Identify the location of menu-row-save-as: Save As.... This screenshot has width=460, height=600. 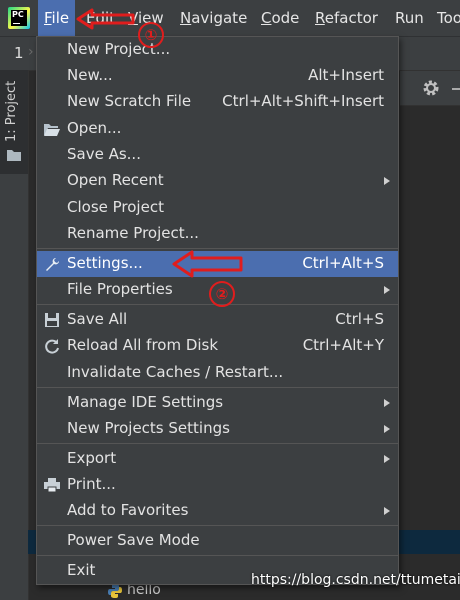
(217, 155).